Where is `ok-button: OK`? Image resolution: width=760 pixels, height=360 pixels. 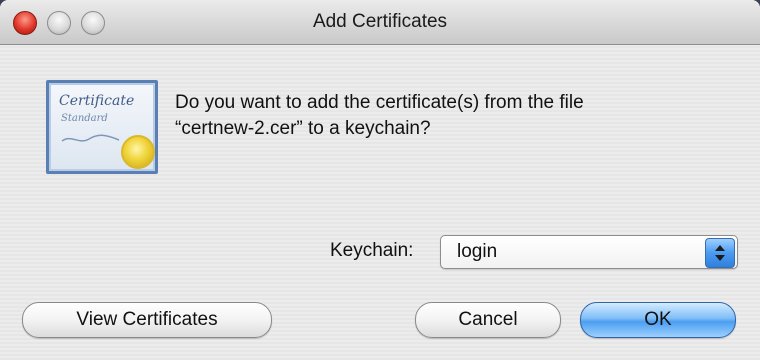
ok-button: OK is located at coordinates (658, 320).